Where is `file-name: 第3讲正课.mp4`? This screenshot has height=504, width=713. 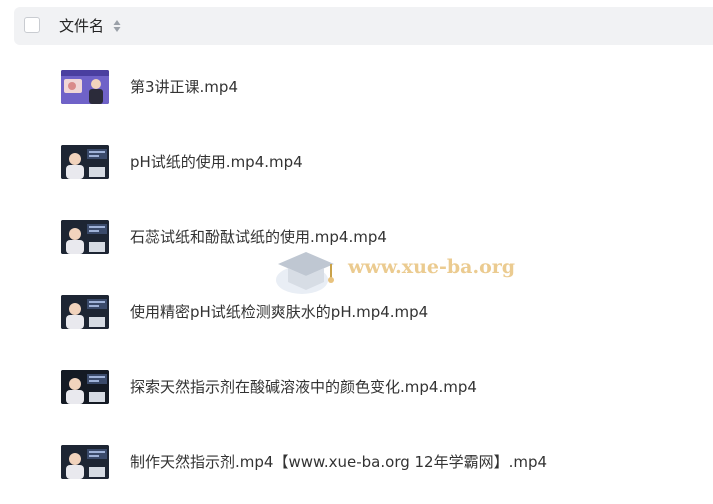 file-name: 第3讲正课.mp4 is located at coordinates (184, 87).